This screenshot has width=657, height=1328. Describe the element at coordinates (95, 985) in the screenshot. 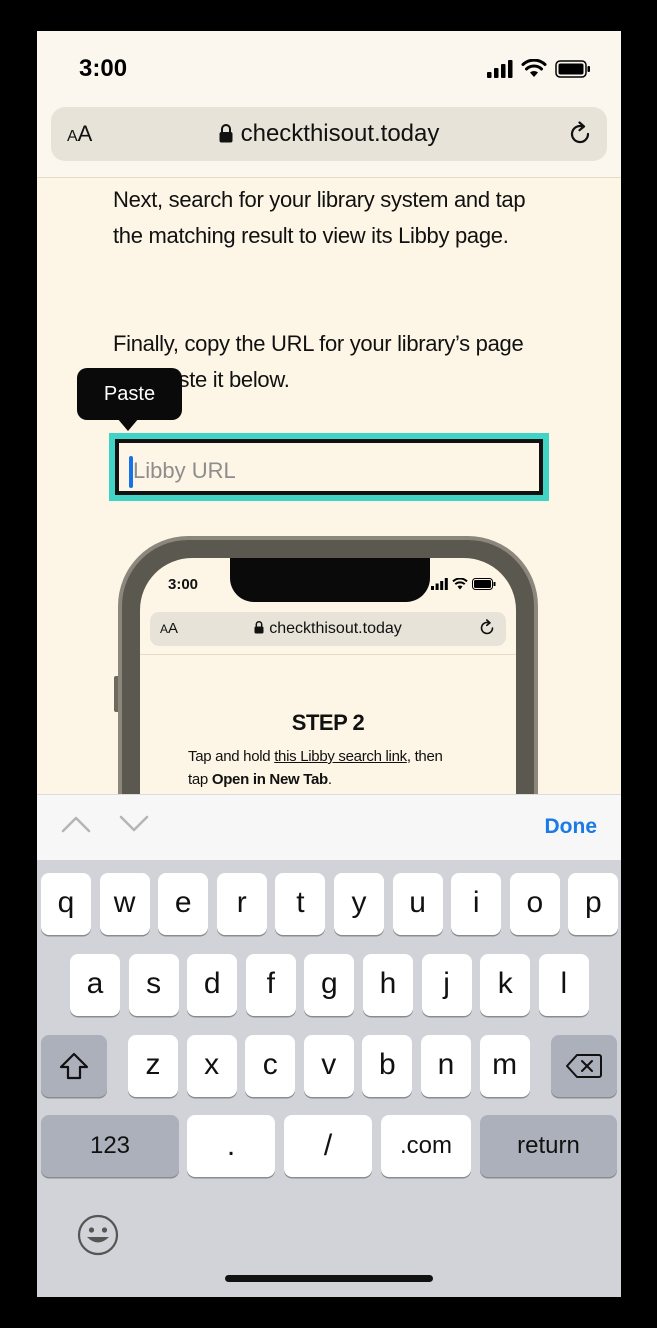

I see `key-a: a` at that location.